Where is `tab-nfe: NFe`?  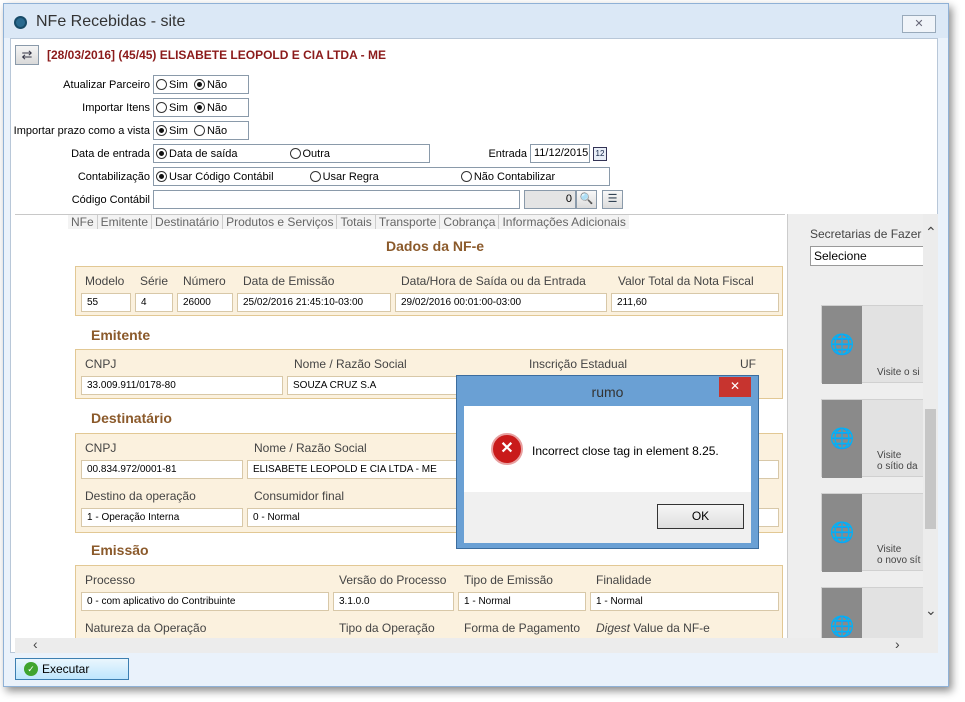 tab-nfe: NFe is located at coordinates (82, 222).